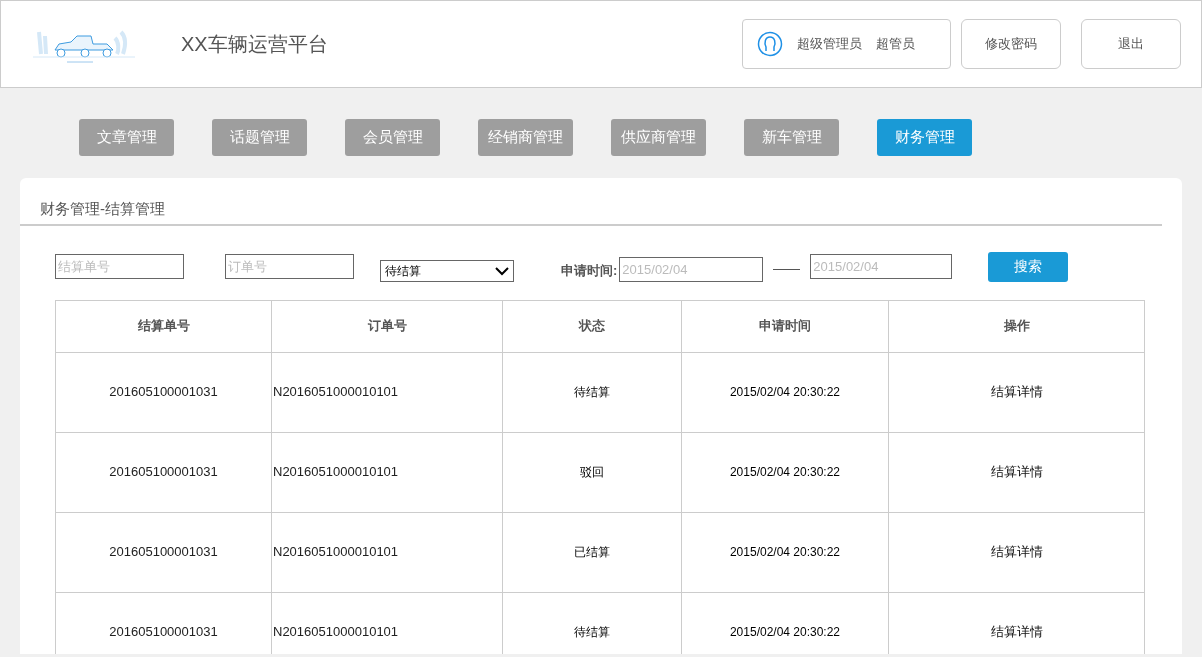 Image resolution: width=1202 pixels, height=657 pixels. Describe the element at coordinates (592, 472) in the screenshot. I see `table-cell: 驳回` at that location.